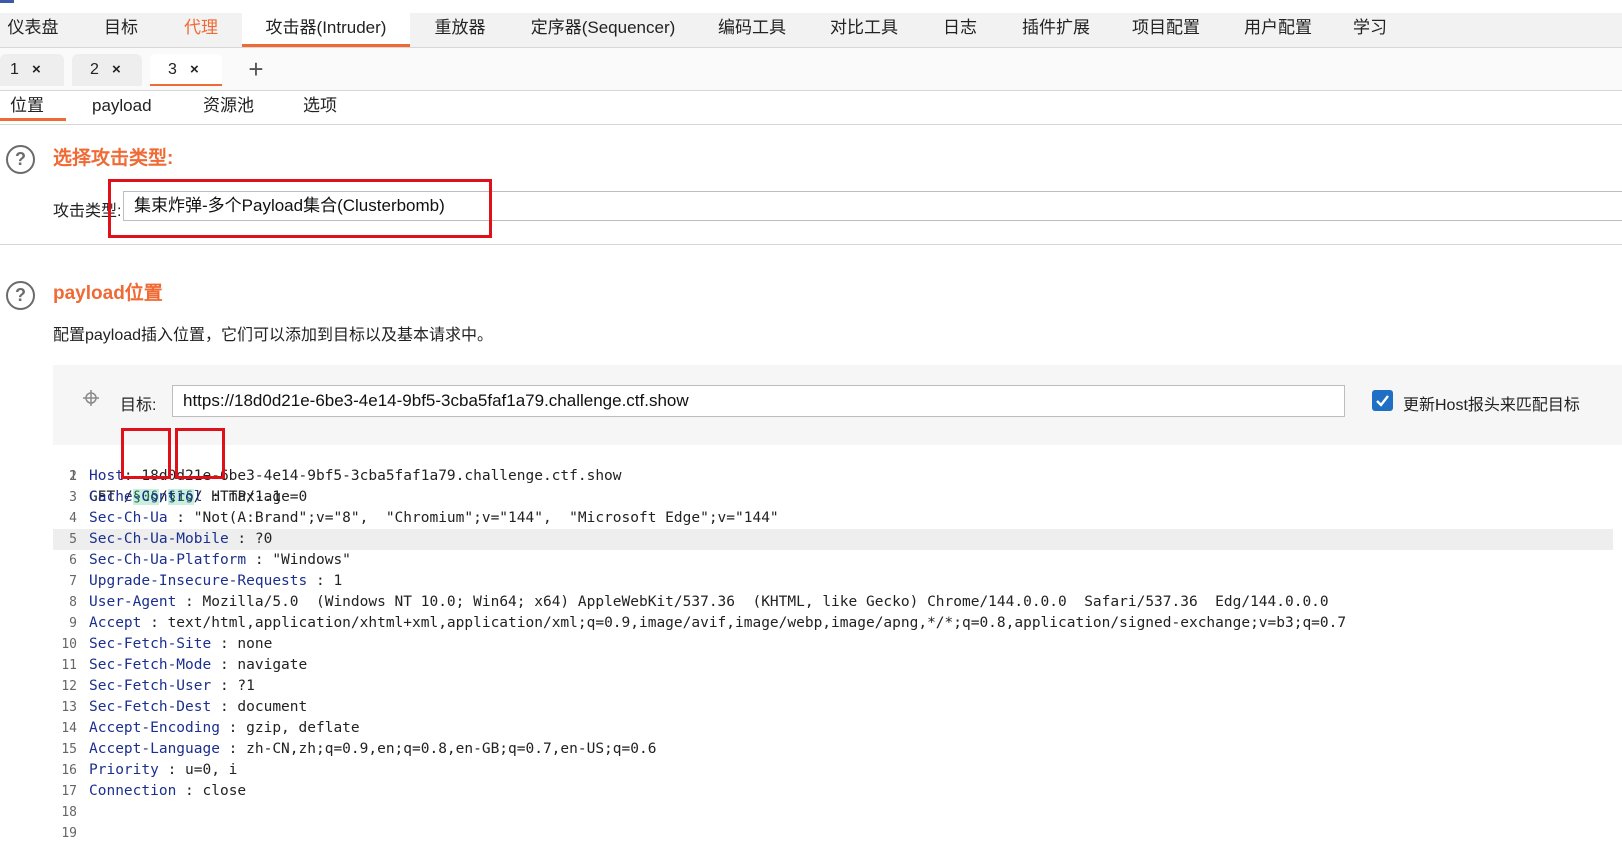 The width and height of the screenshot is (1622, 844). Describe the element at coordinates (69, 707) in the screenshot. I see `line-number: 13` at that location.